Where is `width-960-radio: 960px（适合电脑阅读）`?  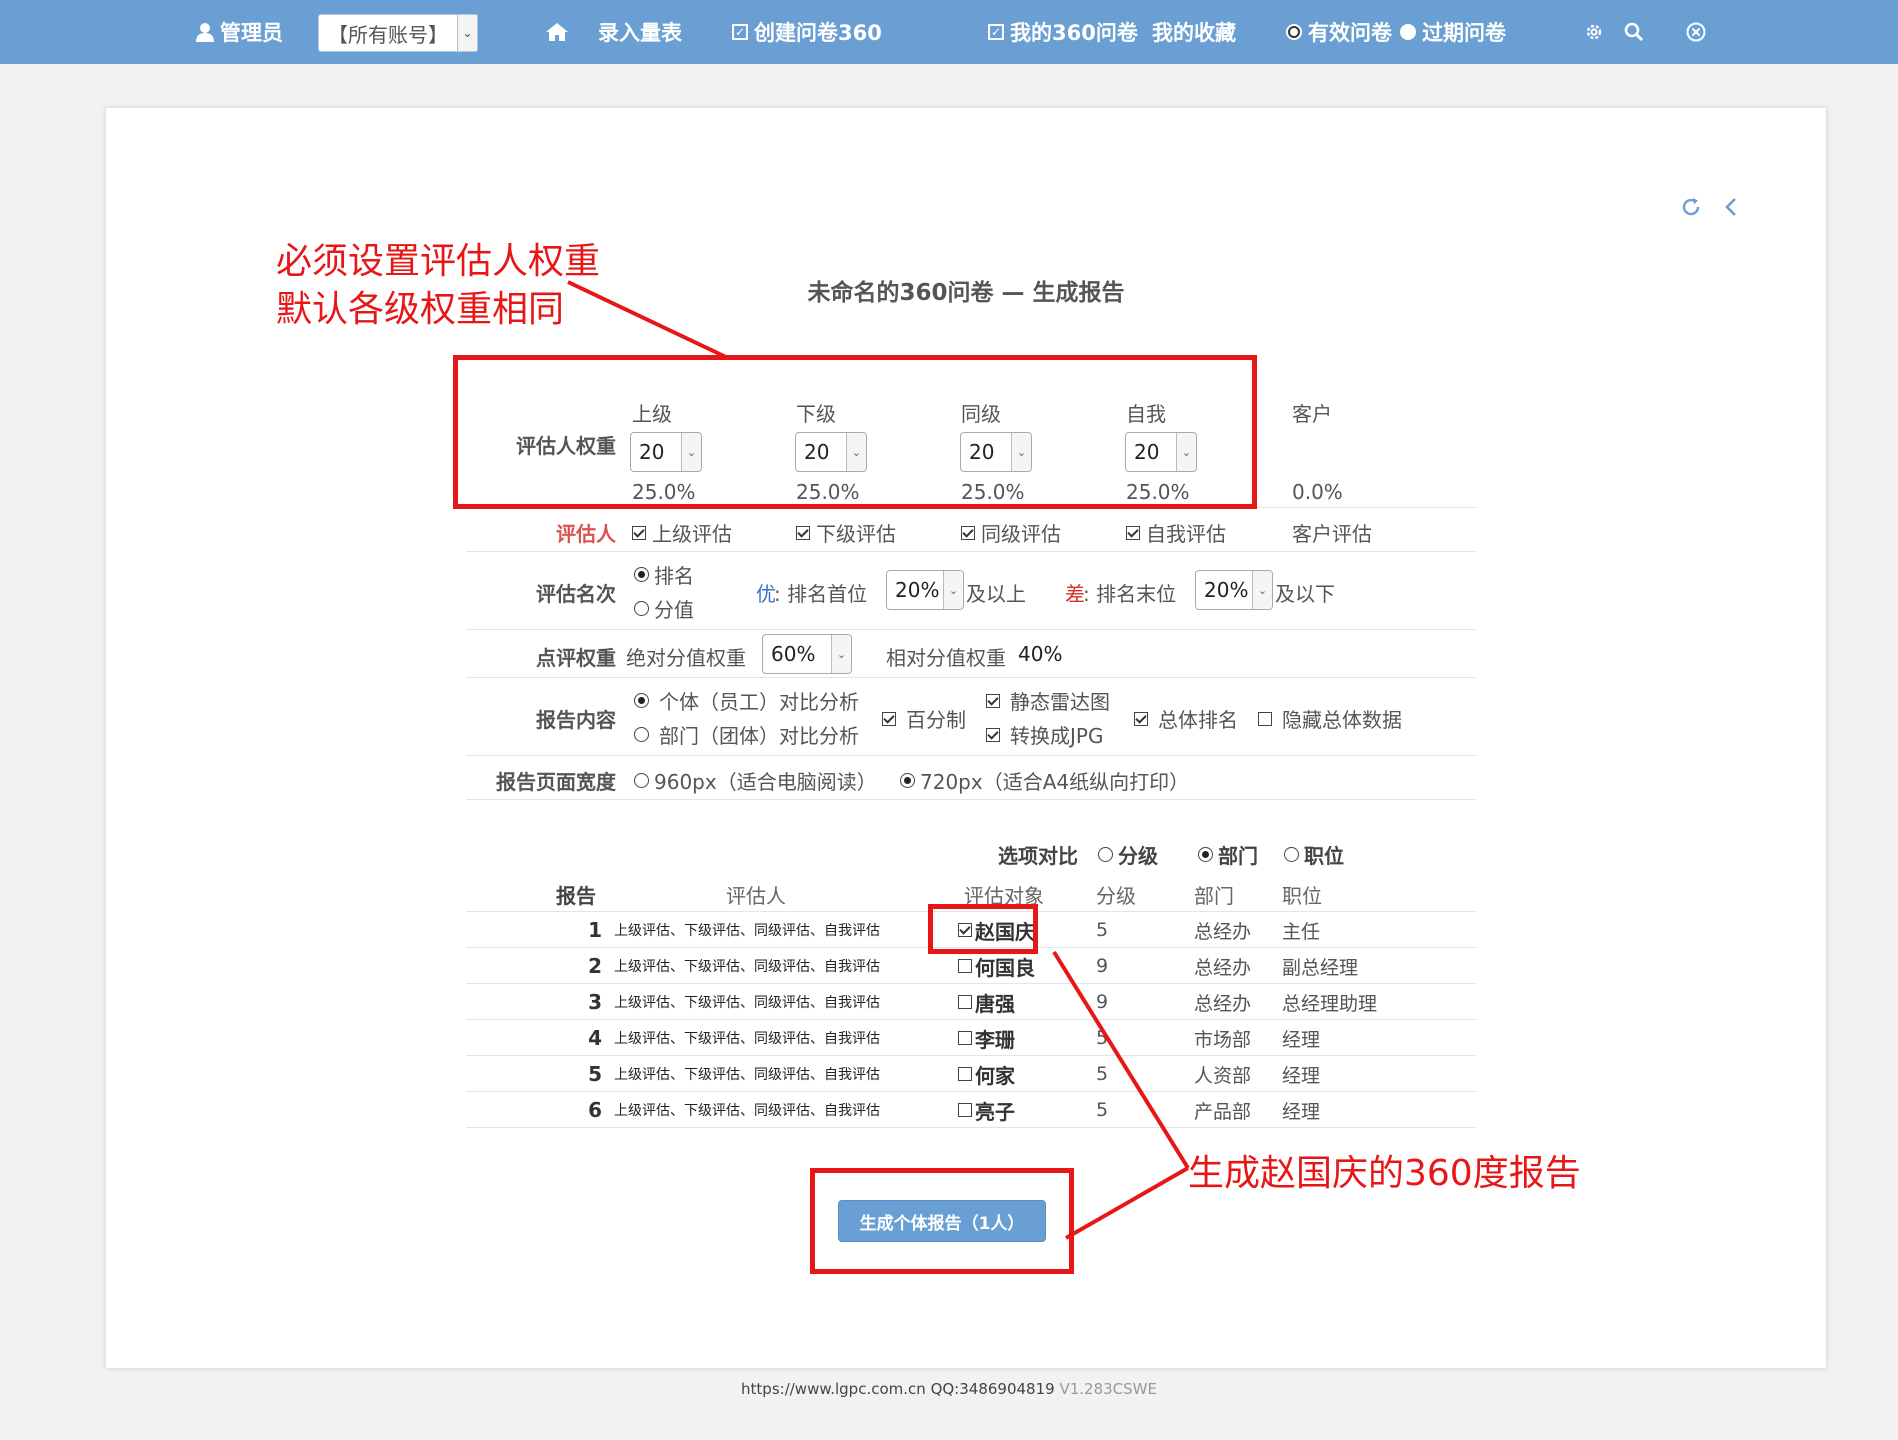 width-960-radio: 960px（适合电脑阅读） is located at coordinates (755, 780).